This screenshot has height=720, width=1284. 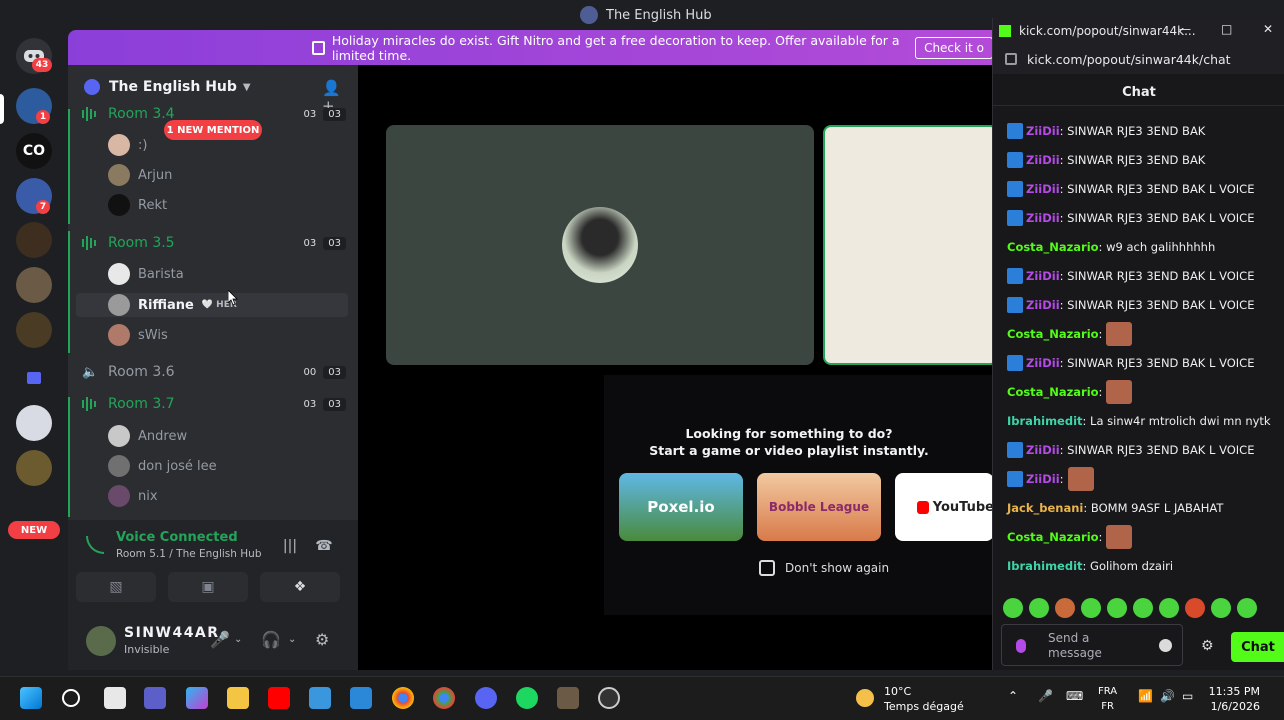 I want to click on check-it-out-button: Check it o, so click(x=954, y=47).